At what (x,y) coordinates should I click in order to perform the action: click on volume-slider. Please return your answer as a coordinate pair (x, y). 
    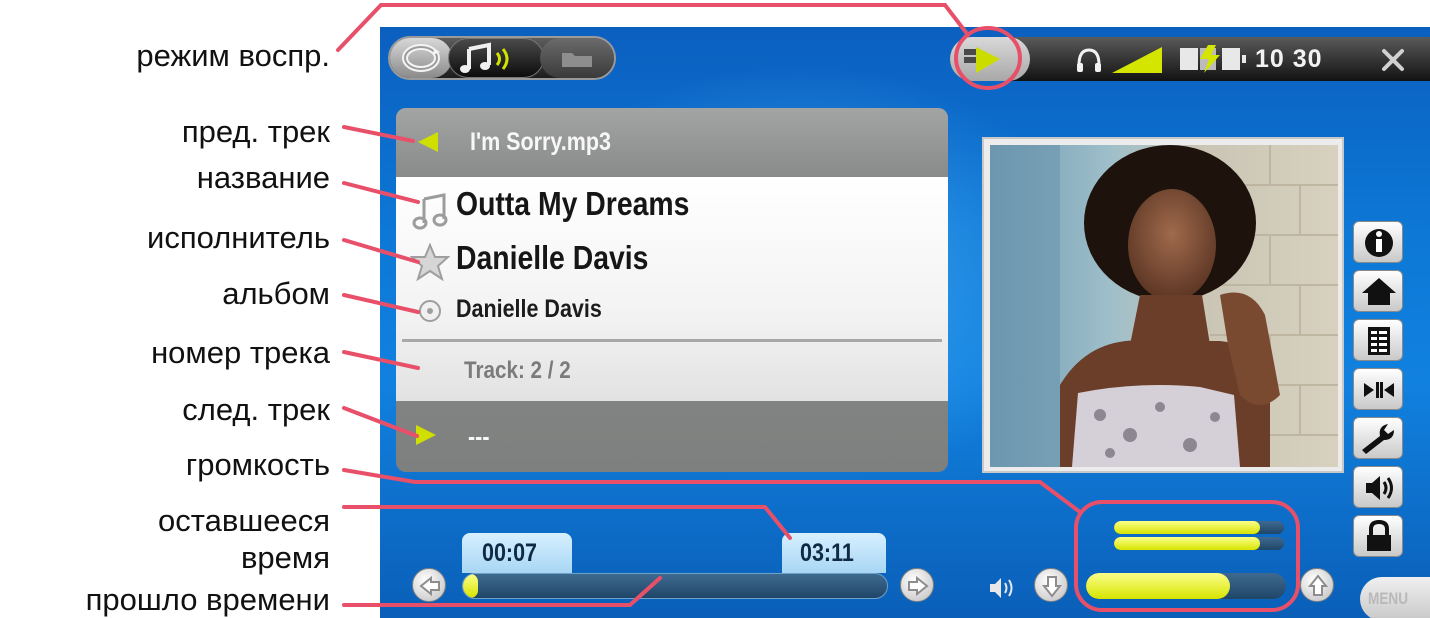
    Looking at the image, I should click on (1186, 586).